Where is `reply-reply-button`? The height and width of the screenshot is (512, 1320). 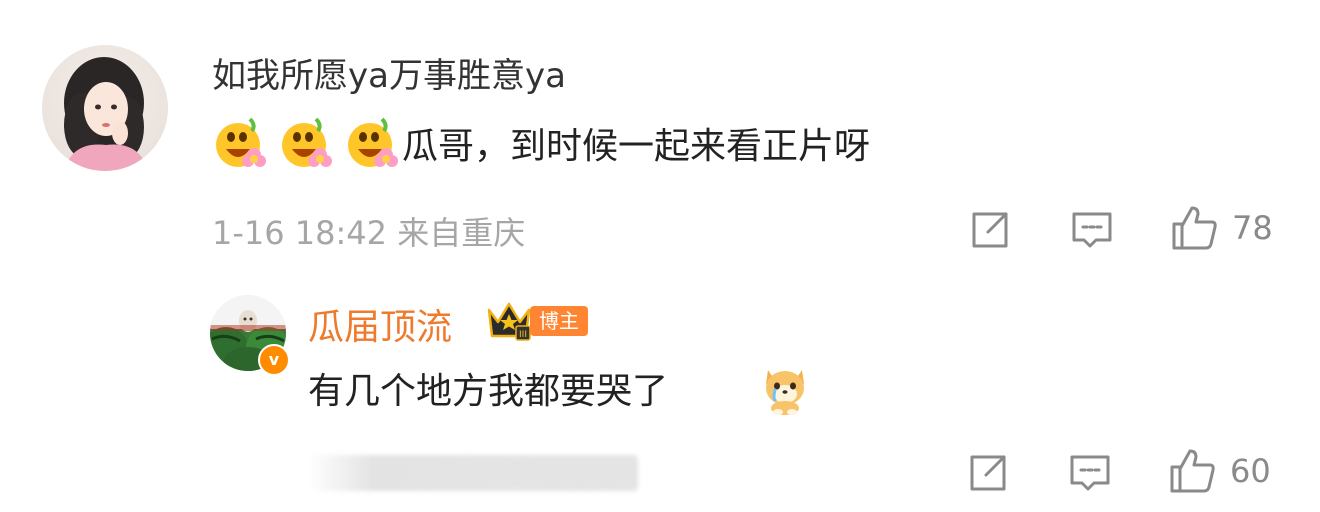 reply-reply-button is located at coordinates (1090, 473).